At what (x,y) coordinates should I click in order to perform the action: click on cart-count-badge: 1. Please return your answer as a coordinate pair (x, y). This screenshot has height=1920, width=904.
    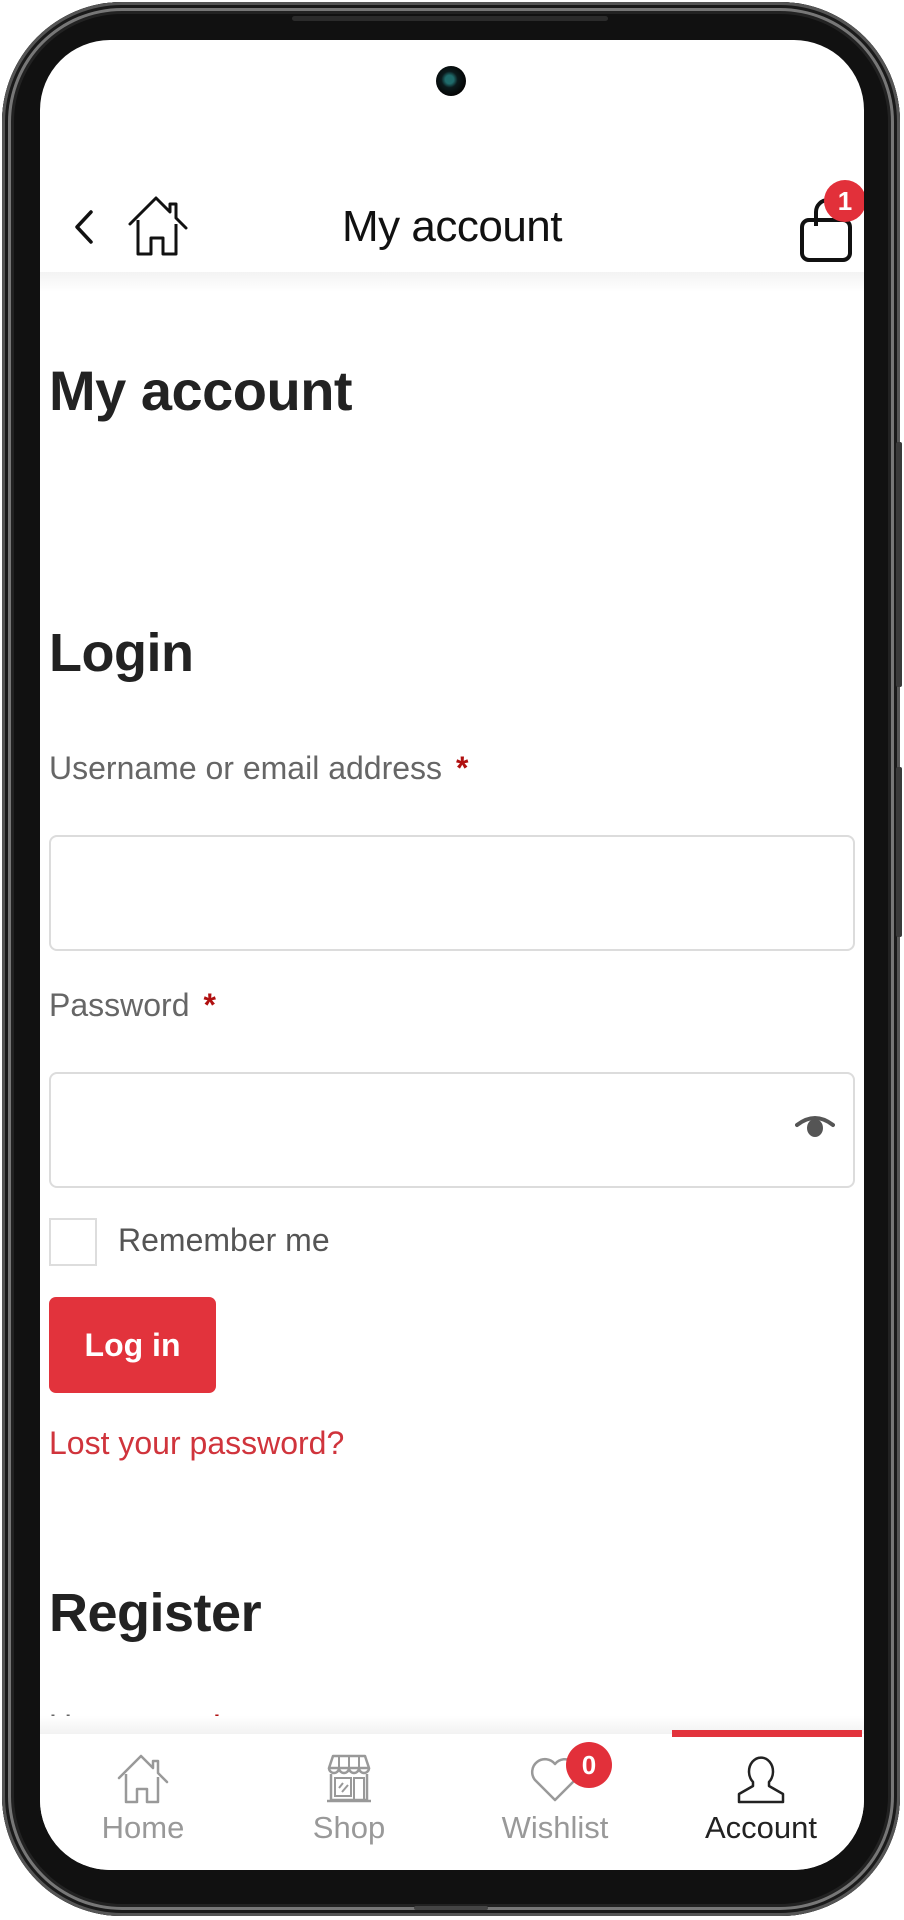
    Looking at the image, I should click on (844, 201).